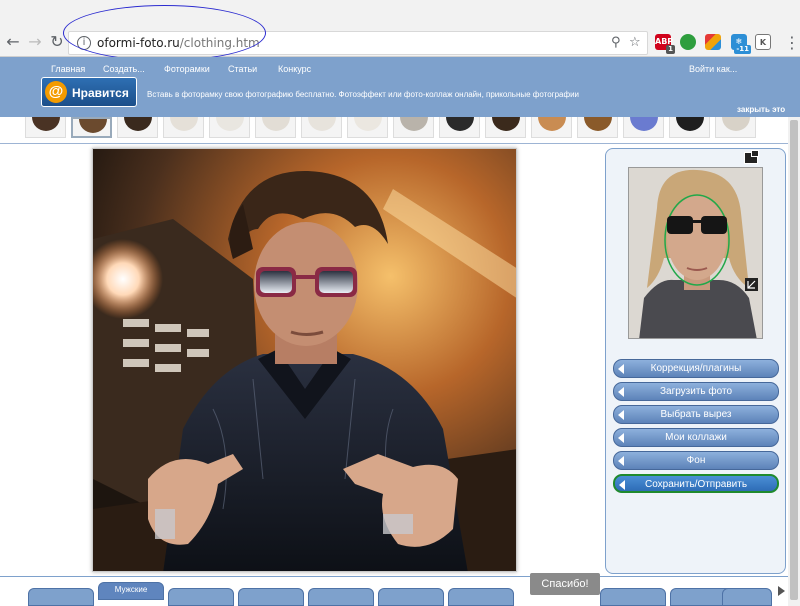 The image size is (800, 606). What do you see at coordinates (665, 44) in the screenshot?
I see `abp-icon: ABP 1` at bounding box center [665, 44].